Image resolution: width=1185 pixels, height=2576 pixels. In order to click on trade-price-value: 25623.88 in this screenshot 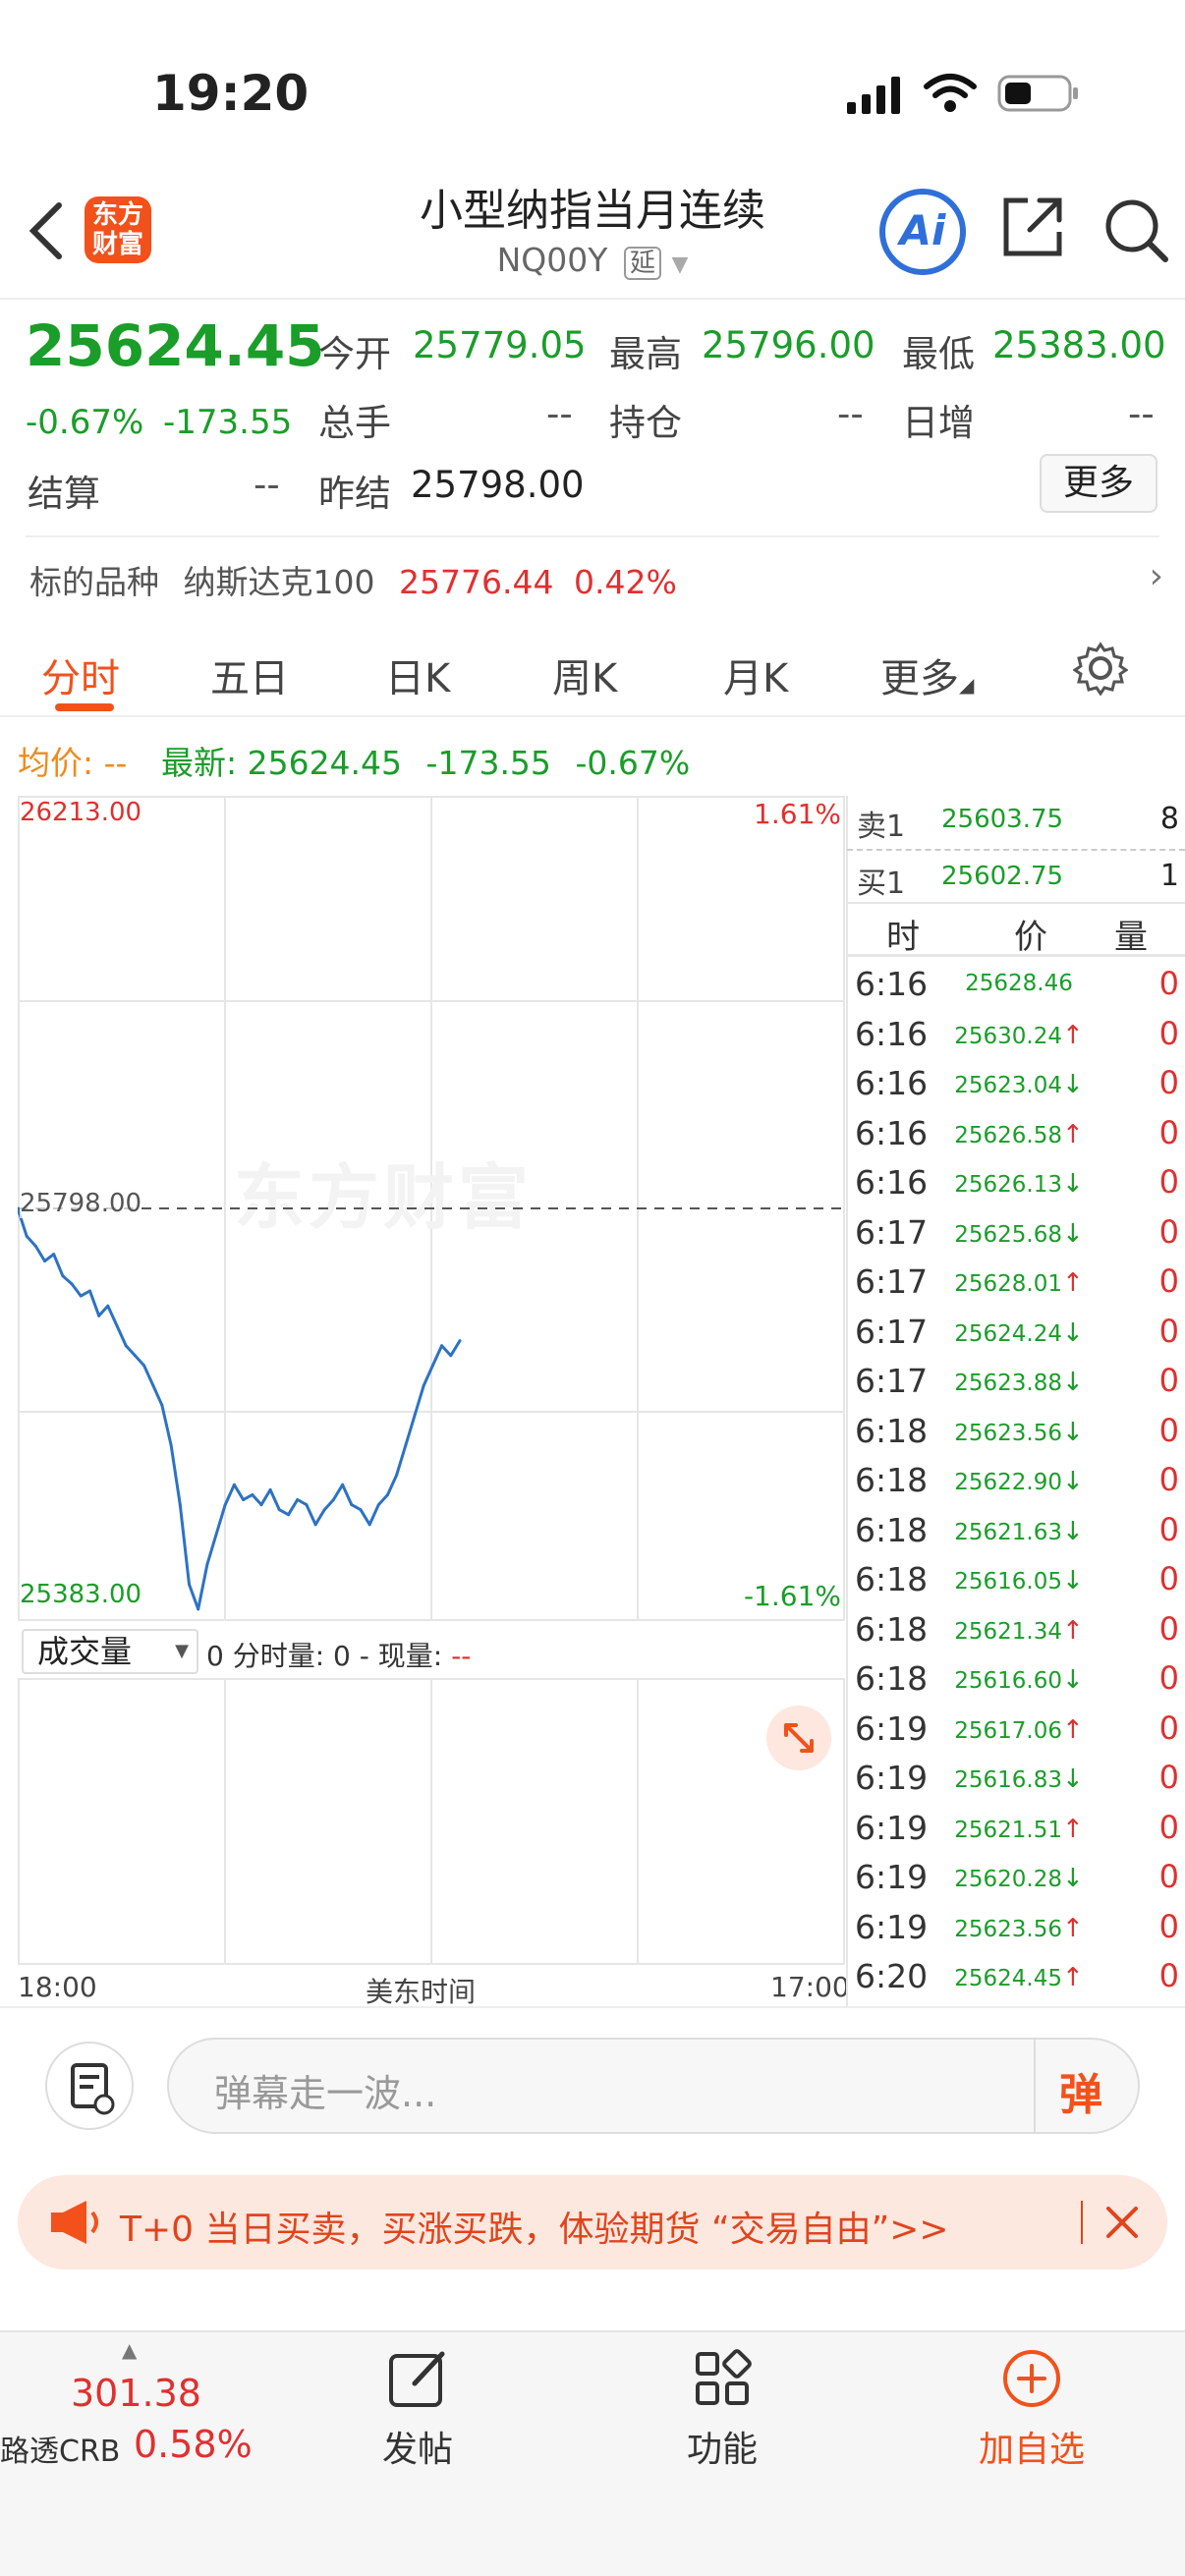, I will do `click(1008, 1383)`.